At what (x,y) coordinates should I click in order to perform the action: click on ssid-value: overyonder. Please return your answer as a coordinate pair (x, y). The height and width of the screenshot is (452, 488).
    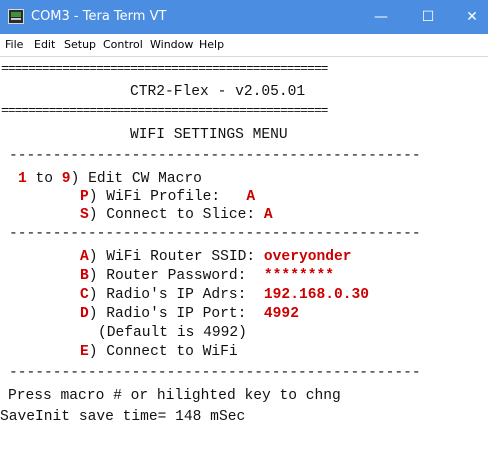
    Looking at the image, I should click on (307, 257).